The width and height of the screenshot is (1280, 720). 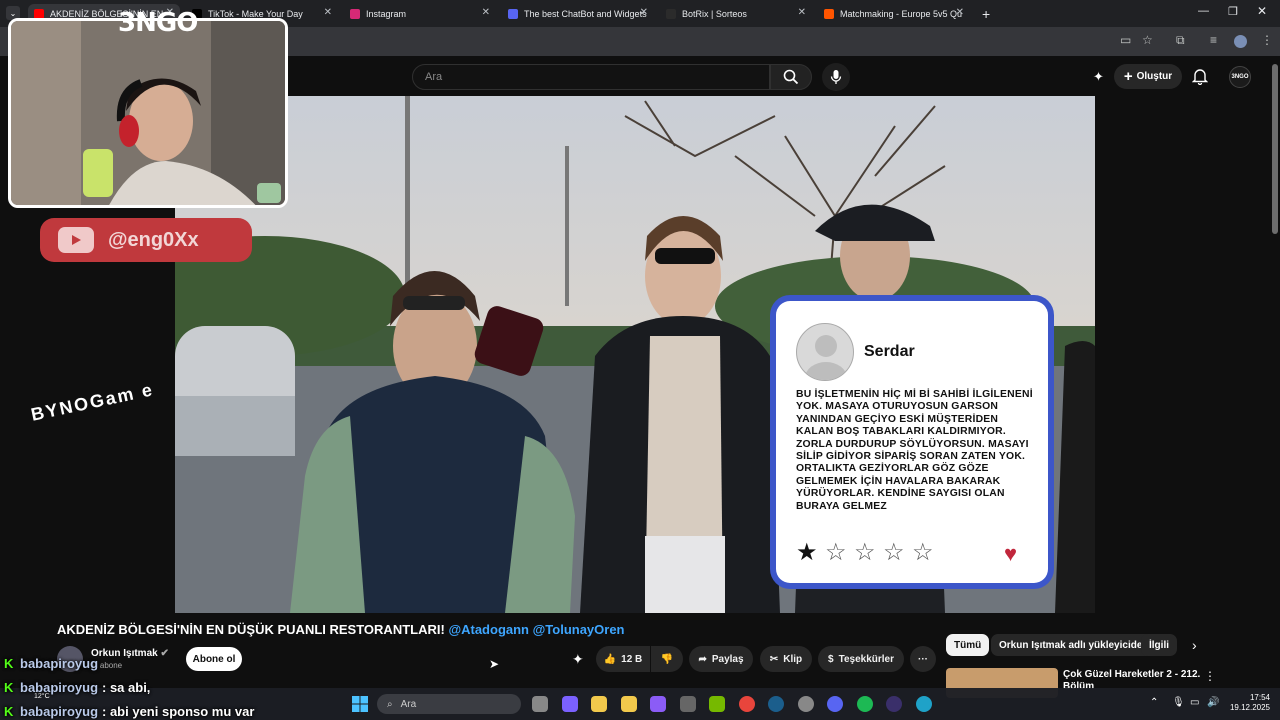 What do you see at coordinates (831, 659) in the screenshot?
I see `thanks-icon: $` at bounding box center [831, 659].